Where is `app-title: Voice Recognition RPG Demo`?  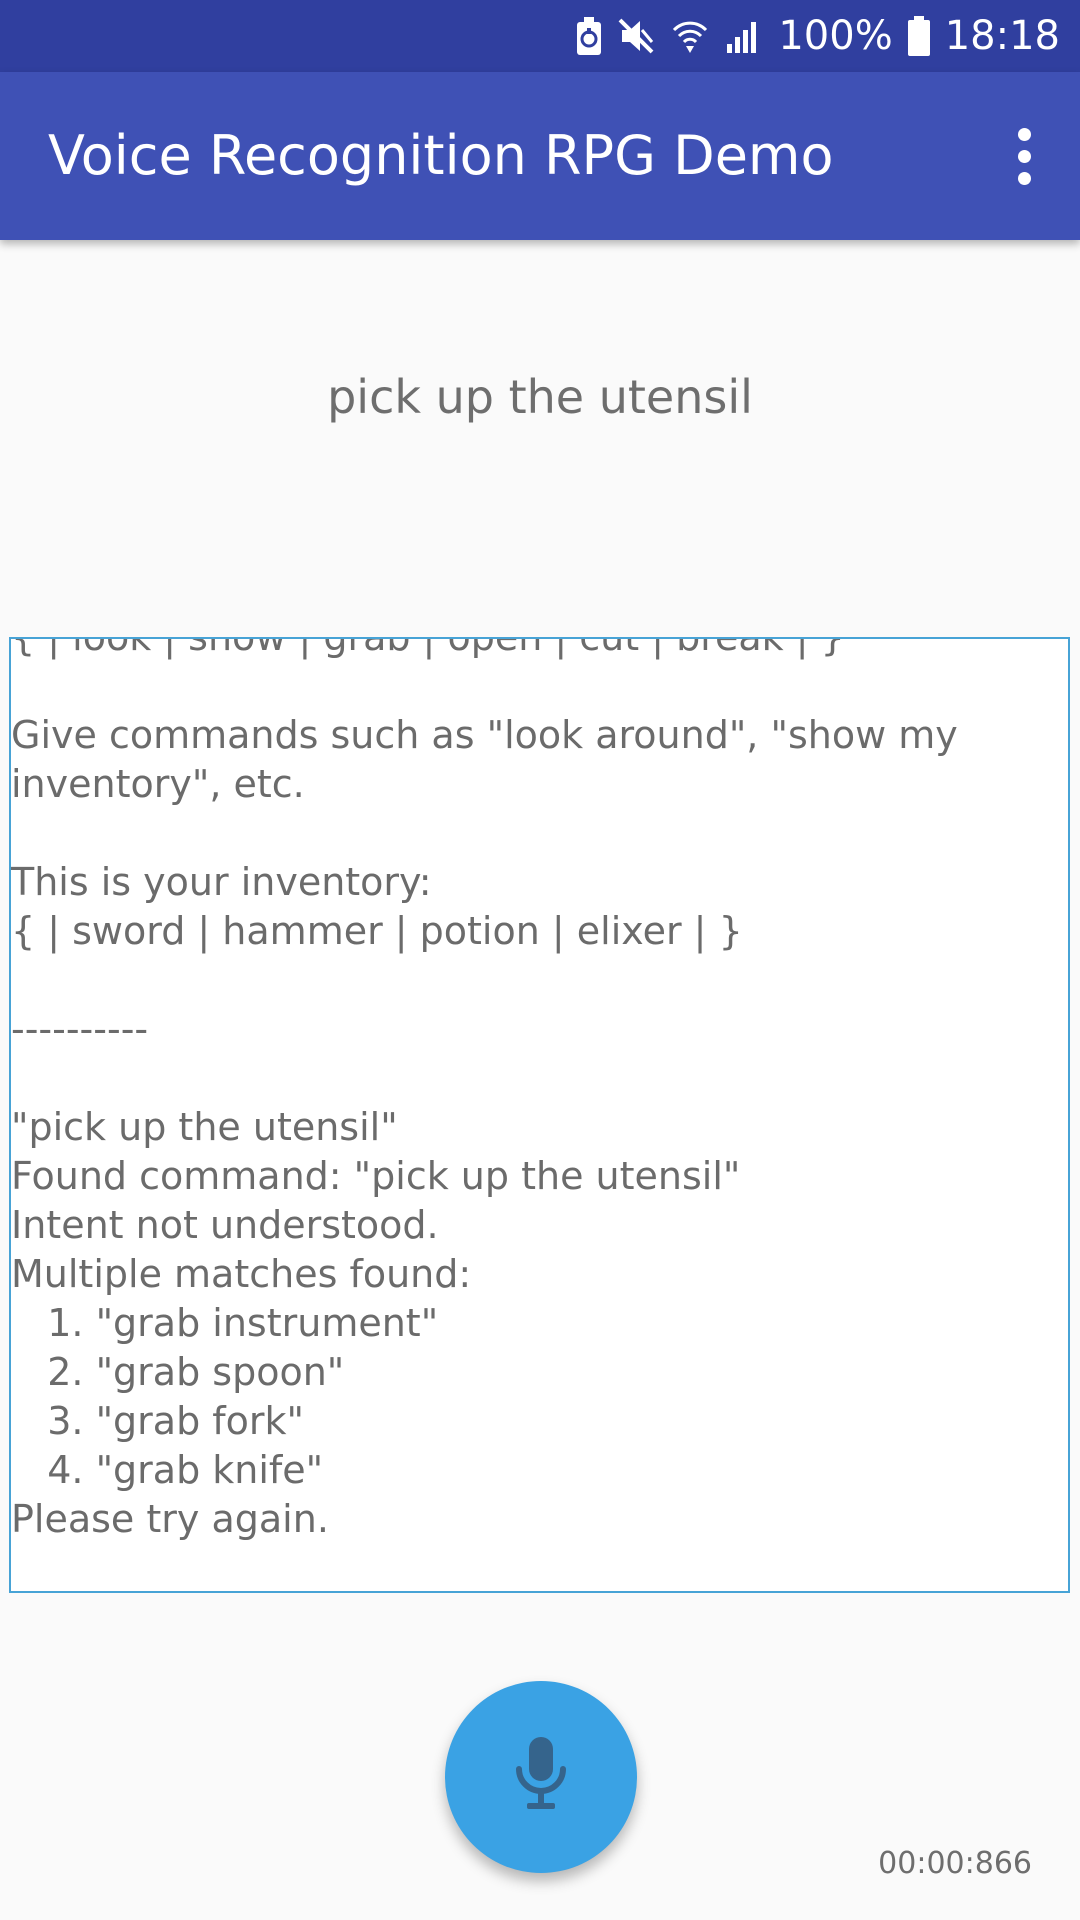 app-title: Voice Recognition RPG Demo is located at coordinates (441, 155).